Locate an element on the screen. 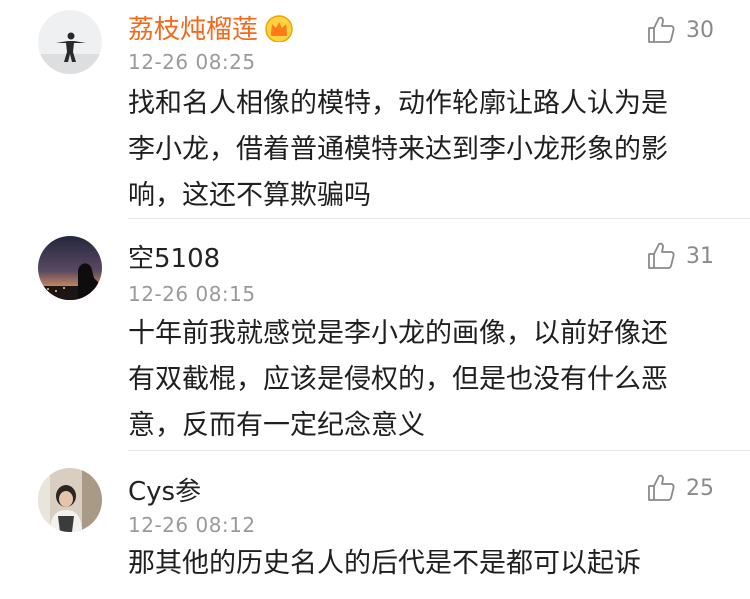  username: 荔枝炖榴莲 is located at coordinates (211, 31).